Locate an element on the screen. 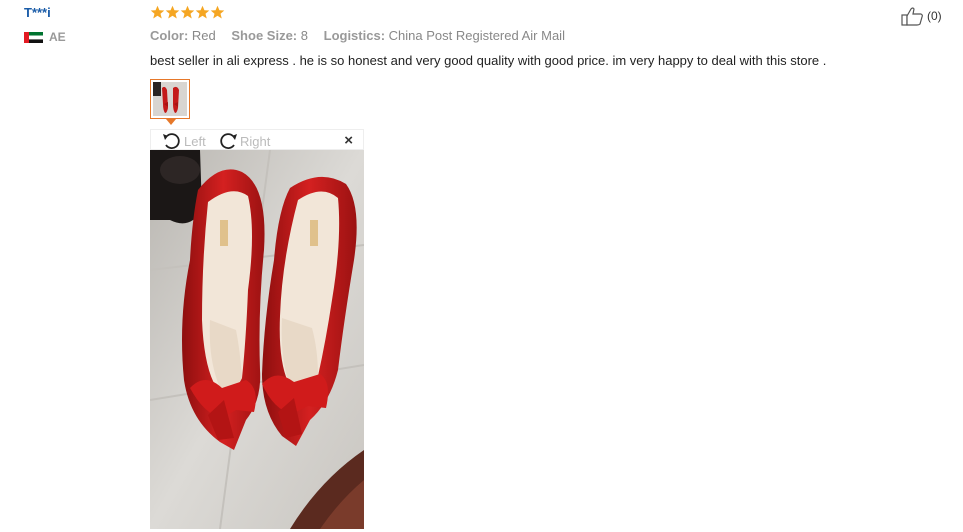 Image resolution: width=963 pixels, height=532 pixels. thumbnail-pointer is located at coordinates (171, 122).